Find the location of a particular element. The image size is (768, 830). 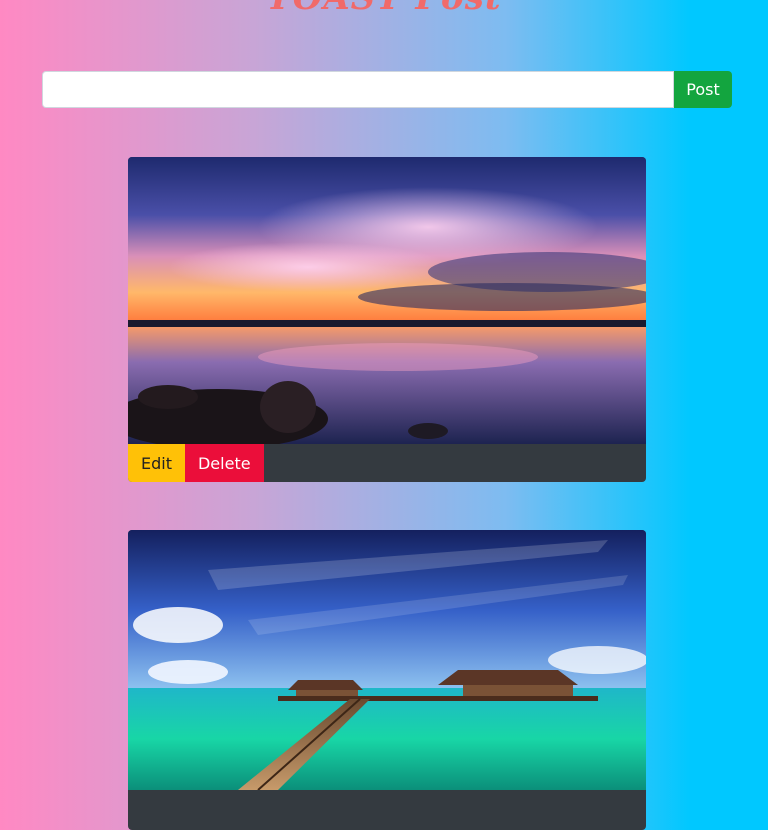

post-input is located at coordinates (358, 89).